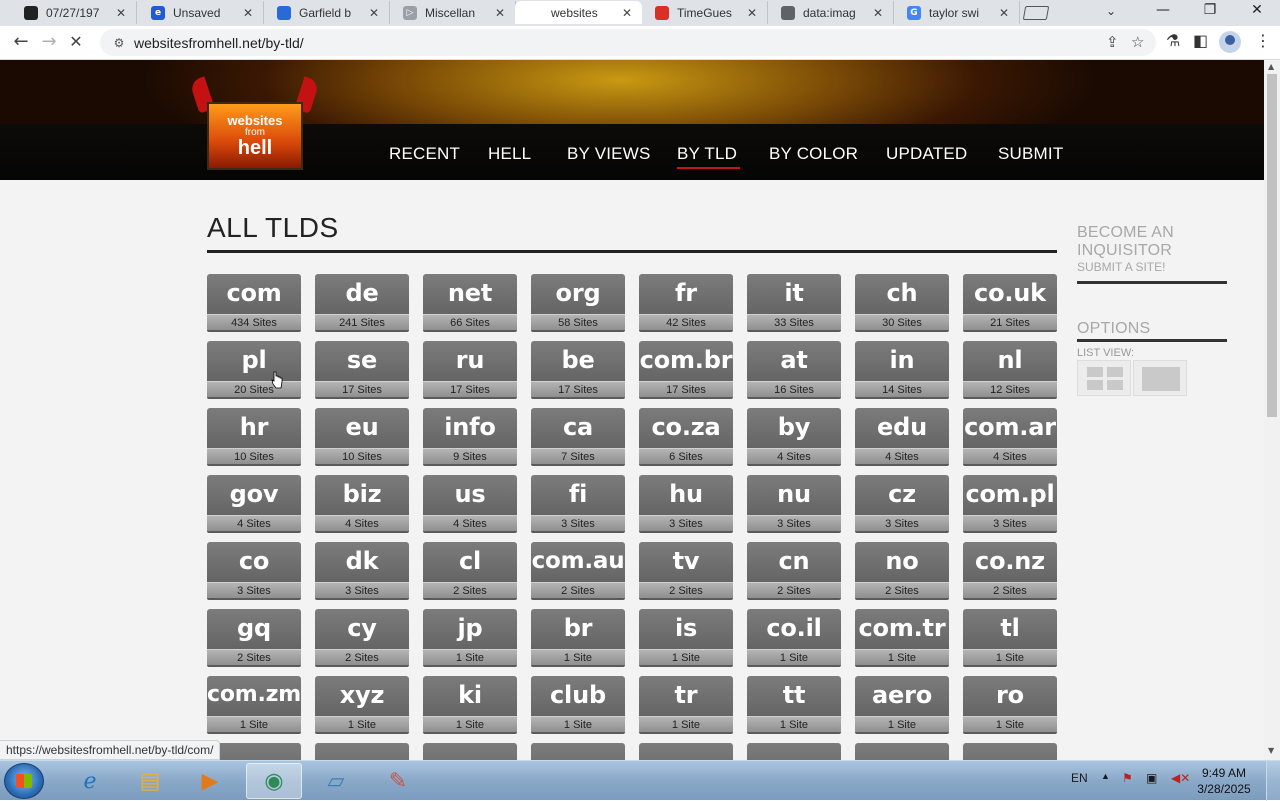 The image size is (1280, 801). Describe the element at coordinates (1230, 42) in the screenshot. I see `profile-avatar` at that location.